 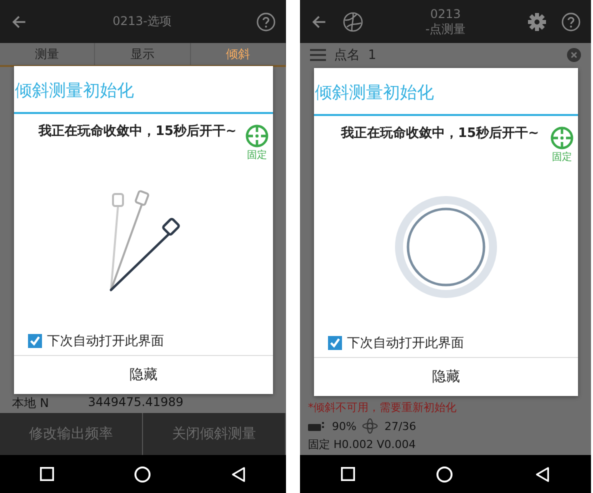 I want to click on tab: 测量, so click(x=48, y=54).